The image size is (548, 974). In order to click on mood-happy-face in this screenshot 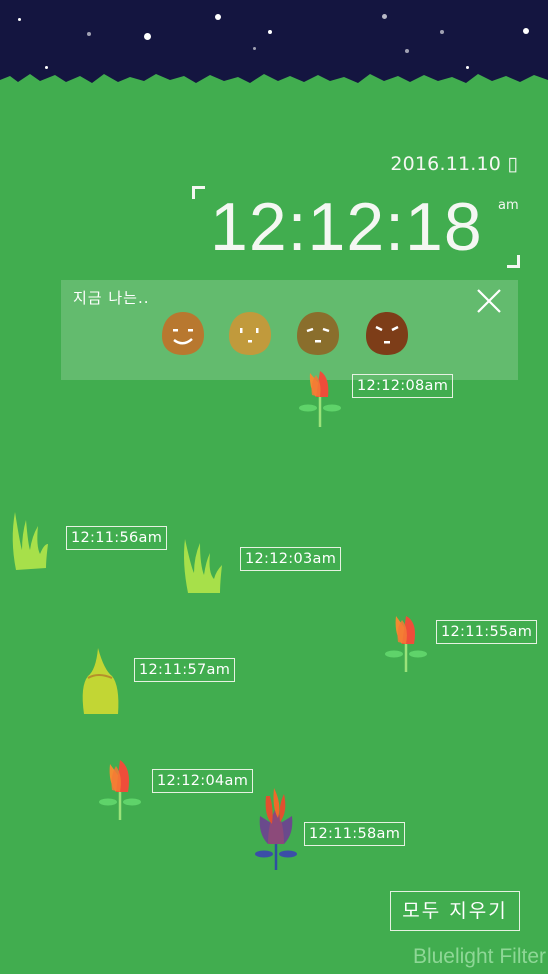, I will do `click(183, 333)`.